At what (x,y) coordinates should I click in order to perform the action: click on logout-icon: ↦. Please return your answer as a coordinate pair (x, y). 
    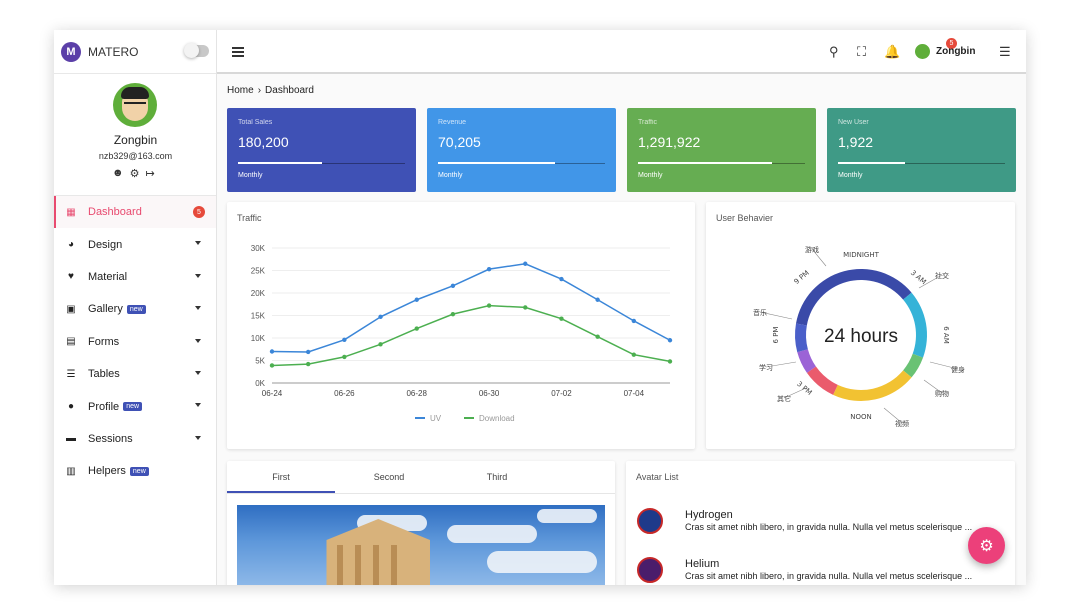
    Looking at the image, I should click on (149, 173).